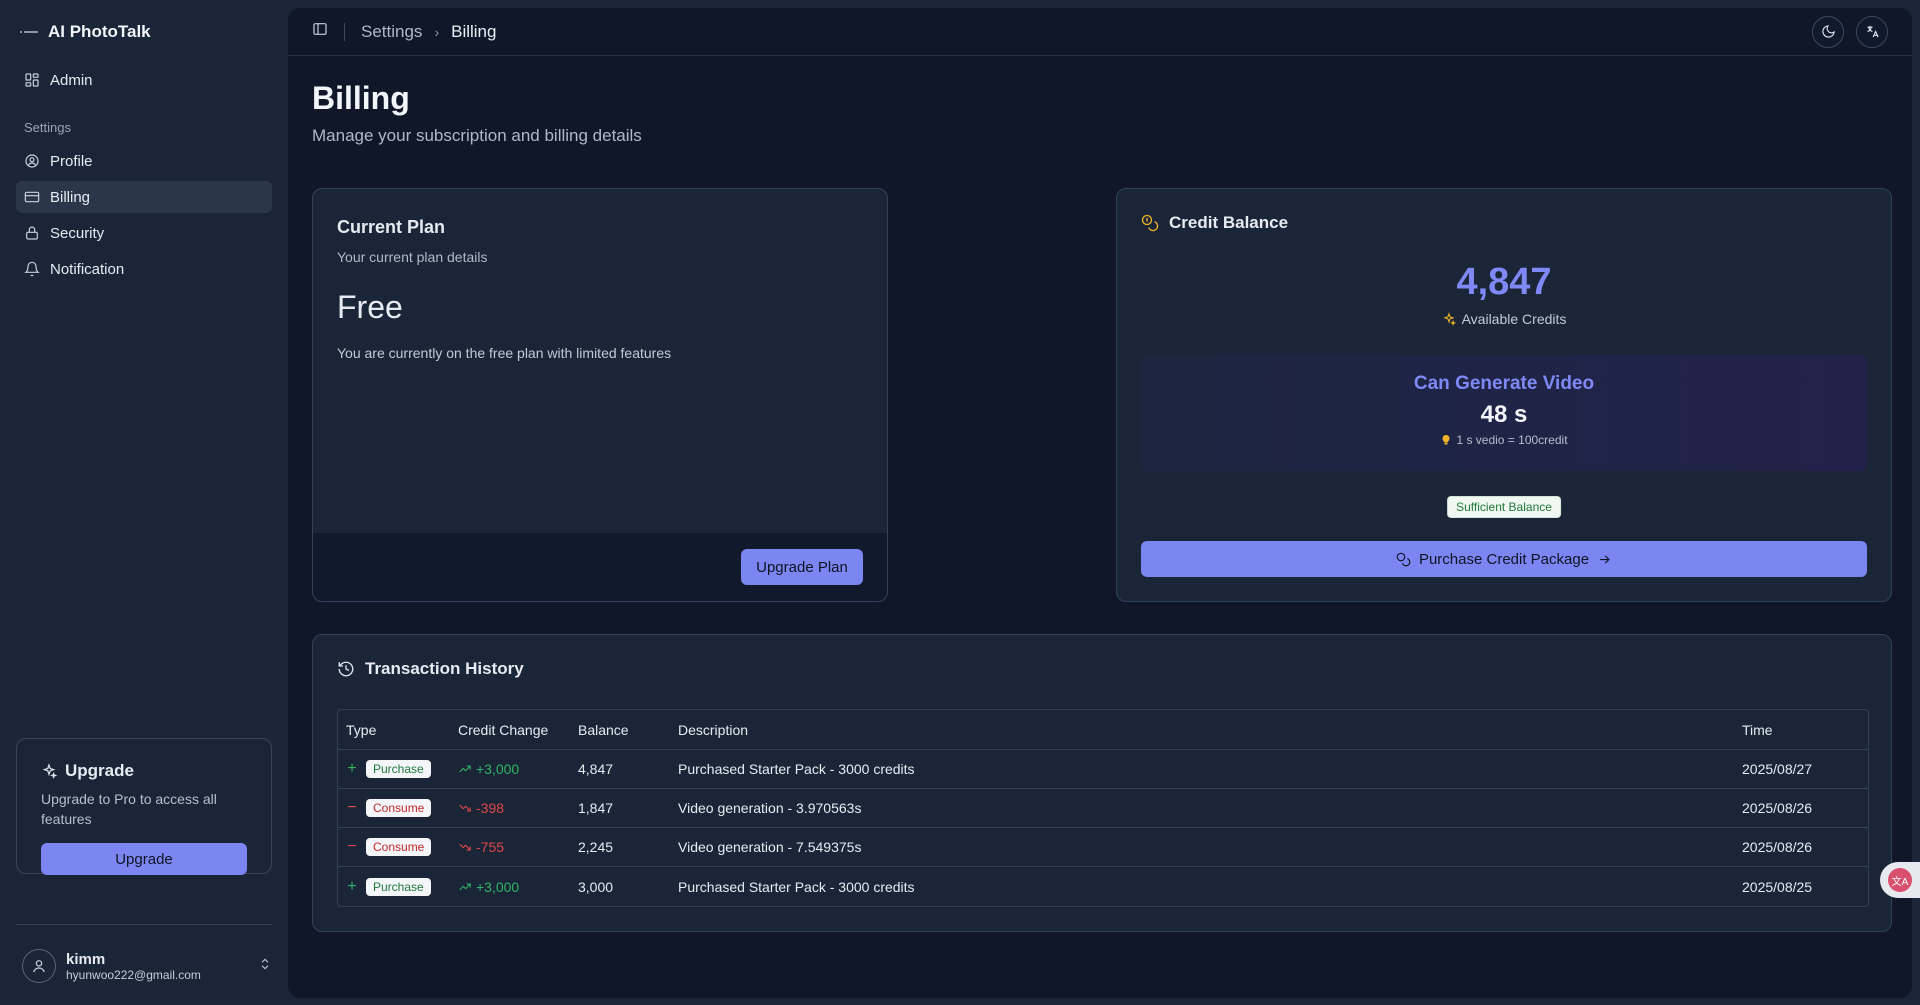 The height and width of the screenshot is (1005, 1920). What do you see at coordinates (32, 161) in the screenshot?
I see `user-circle-icon` at bounding box center [32, 161].